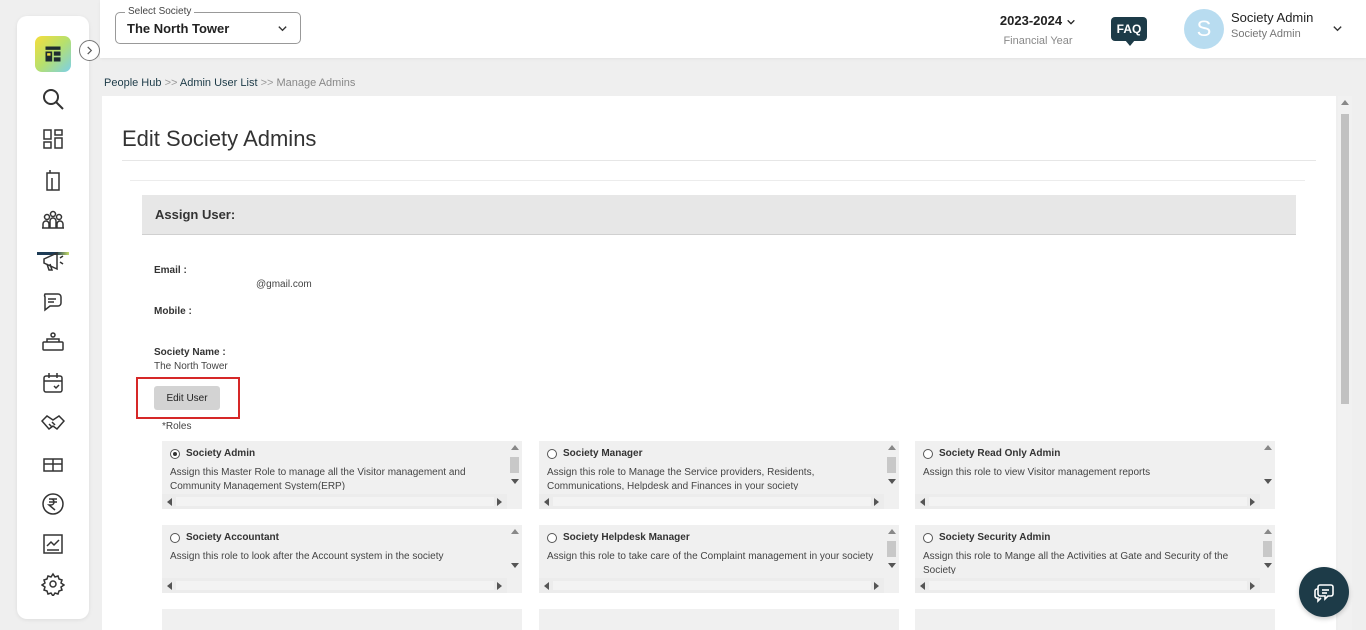 This screenshot has width=1366, height=630. I want to click on breadcrumb-people-hub: People Hub, so click(133, 83).